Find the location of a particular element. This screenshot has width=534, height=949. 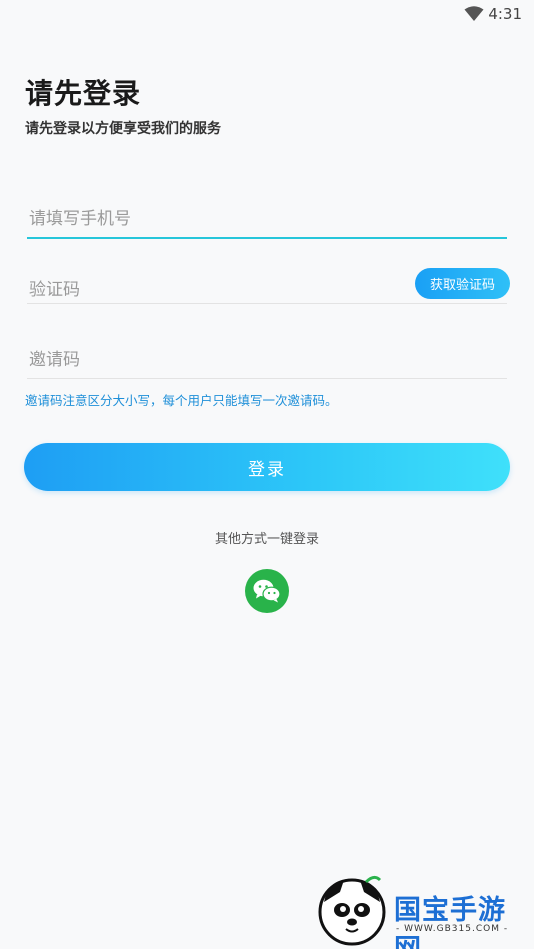

invite-input is located at coordinates (267, 360).